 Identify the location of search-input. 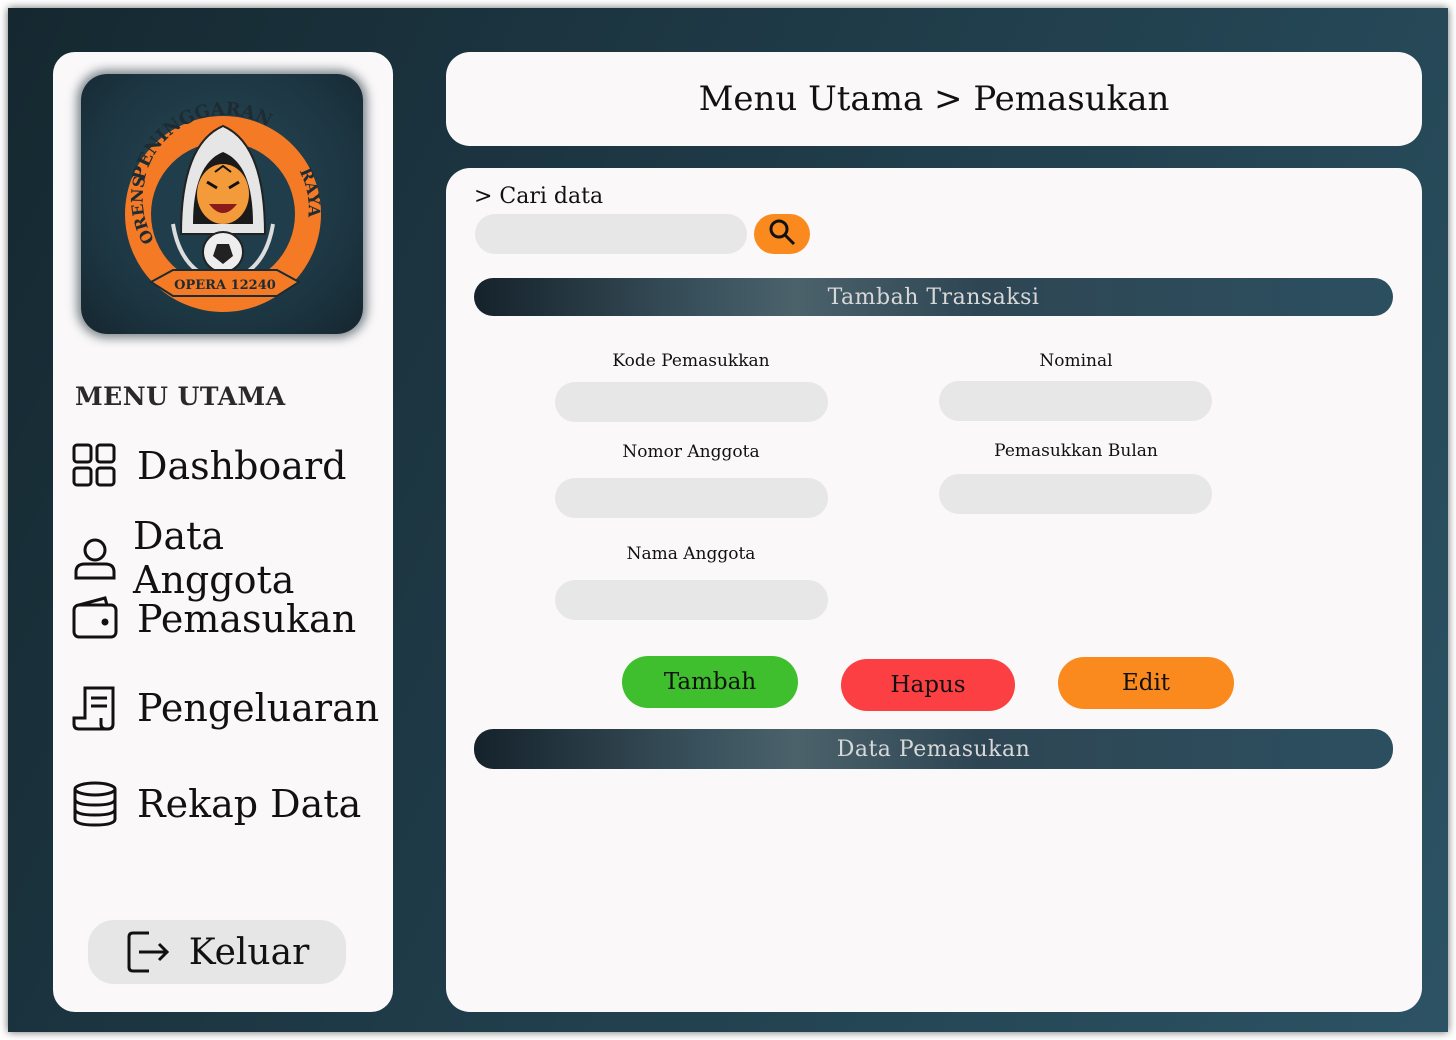
(611, 234).